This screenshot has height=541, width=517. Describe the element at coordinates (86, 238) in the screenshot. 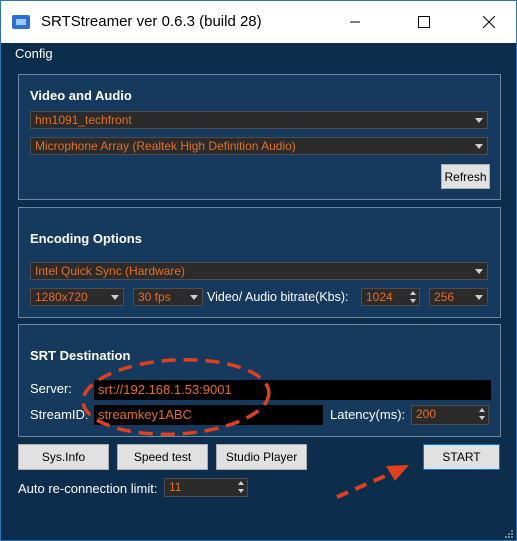

I see `encoding-title: Encoding Options` at that location.